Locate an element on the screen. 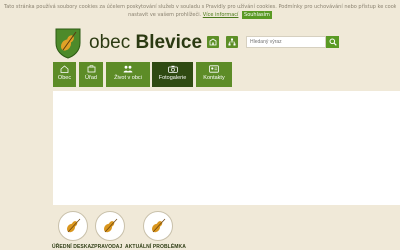  building-button is located at coordinates (213, 42).